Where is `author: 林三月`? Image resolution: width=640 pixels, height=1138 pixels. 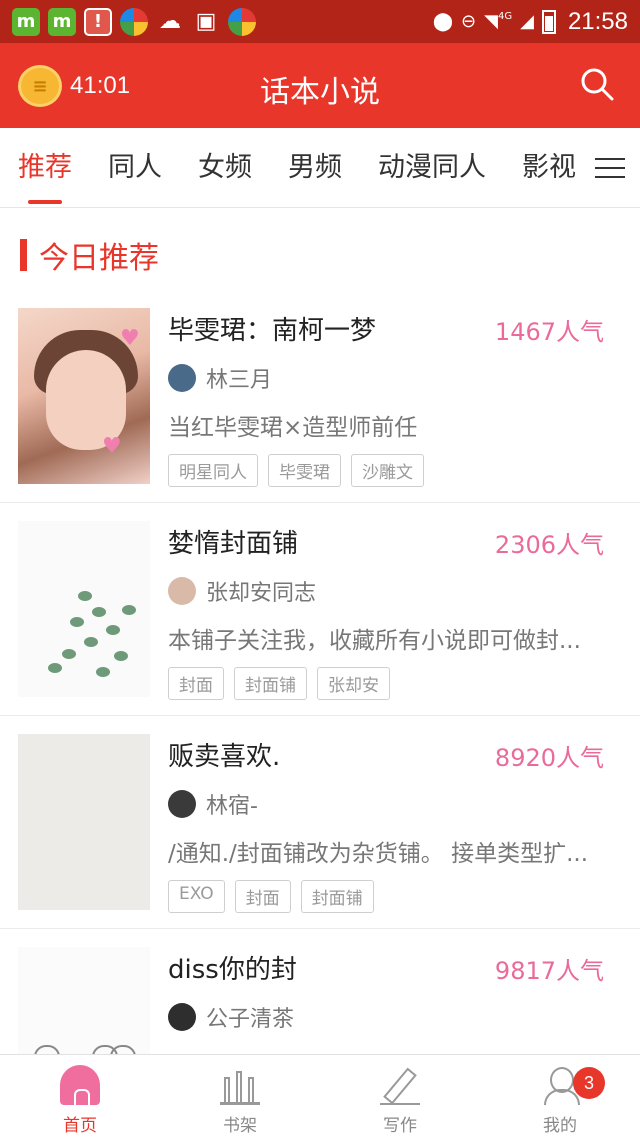
author: 林三月 is located at coordinates (220, 378).